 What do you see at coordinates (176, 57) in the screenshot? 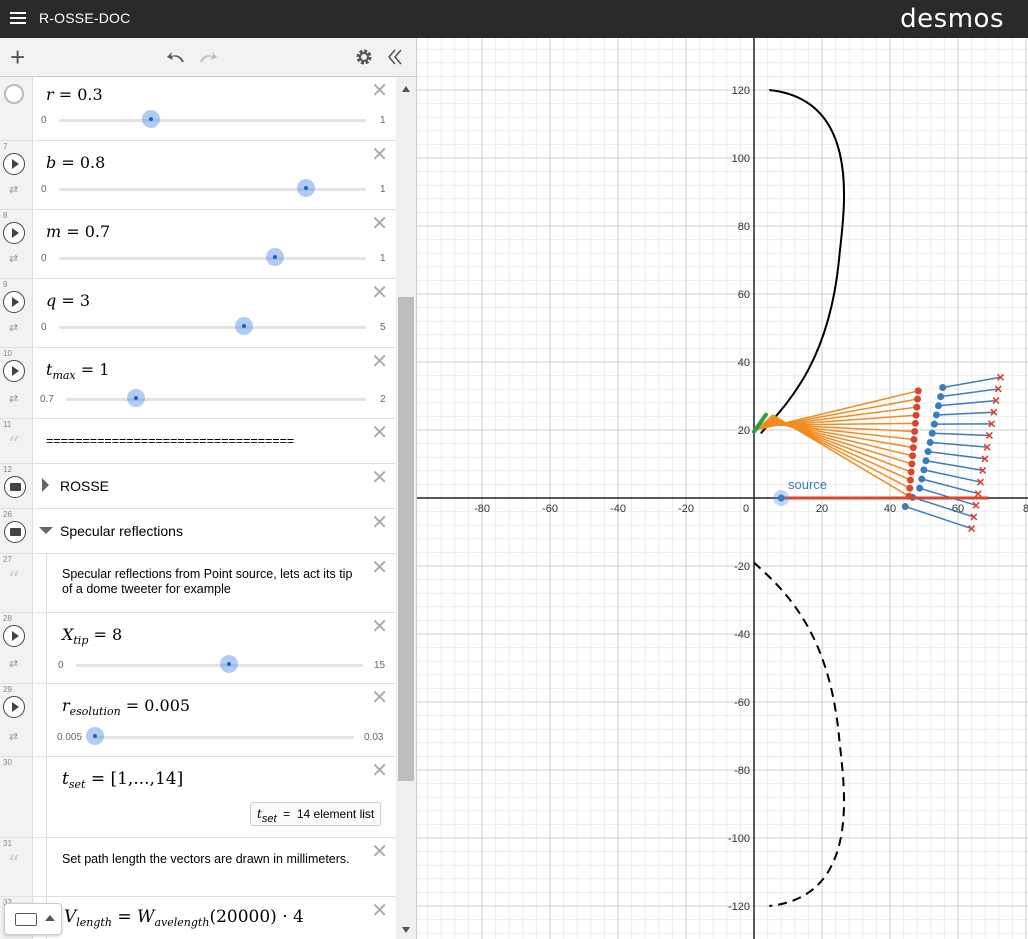
I see `undo-button` at bounding box center [176, 57].